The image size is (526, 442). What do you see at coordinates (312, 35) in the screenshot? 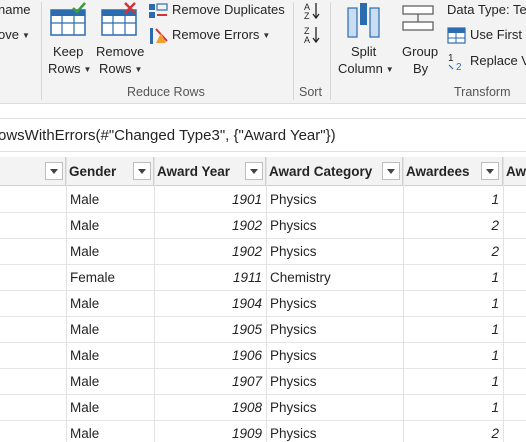
I see `sort-descending-icon: Z A` at bounding box center [312, 35].